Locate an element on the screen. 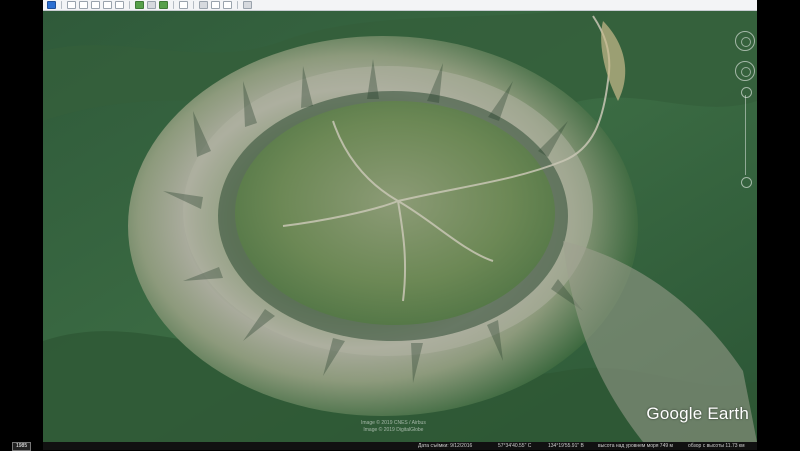 The width and height of the screenshot is (800, 451). eye-altitude-readout: обзор с высоты 11.73 км is located at coordinates (716, 446).